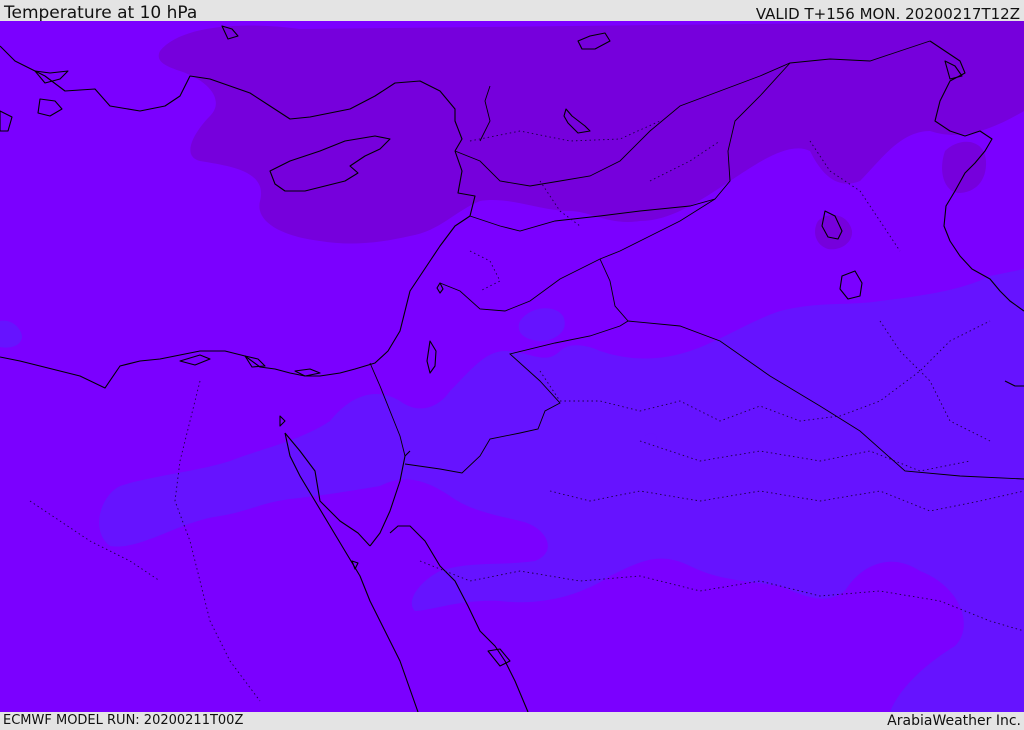  I want to click on temperature-band-south-patch, so click(651, 439).